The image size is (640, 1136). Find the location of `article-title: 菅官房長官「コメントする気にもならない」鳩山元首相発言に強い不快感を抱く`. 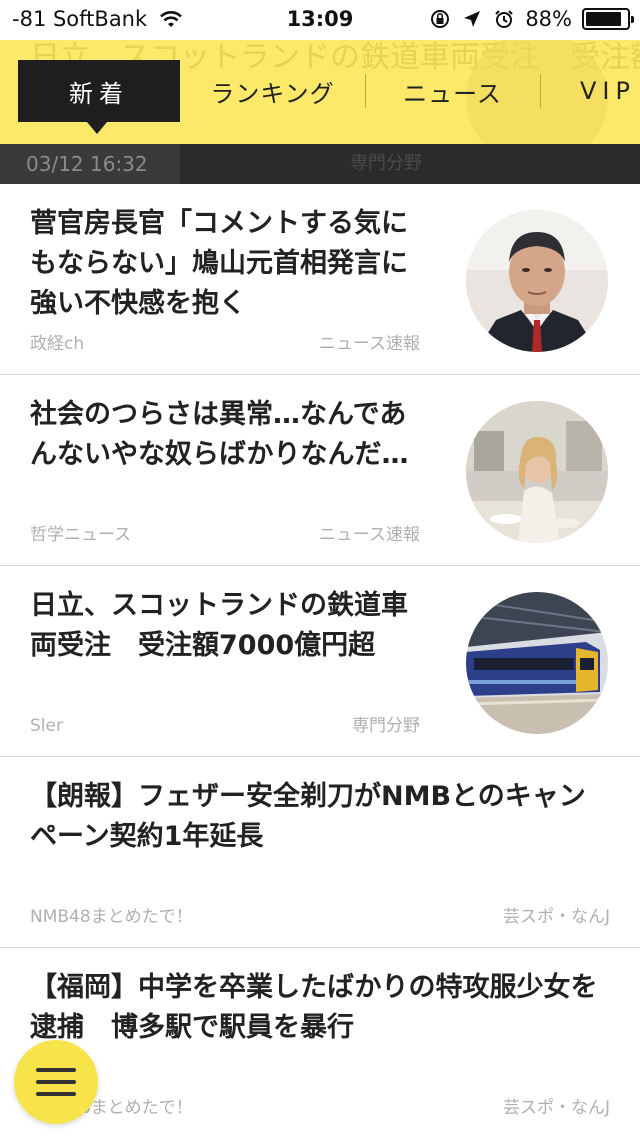

article-title: 菅官房長官「コメントする気にもならない」鳩山元首相発言に強い不快感を抱く is located at coordinates (219, 263).